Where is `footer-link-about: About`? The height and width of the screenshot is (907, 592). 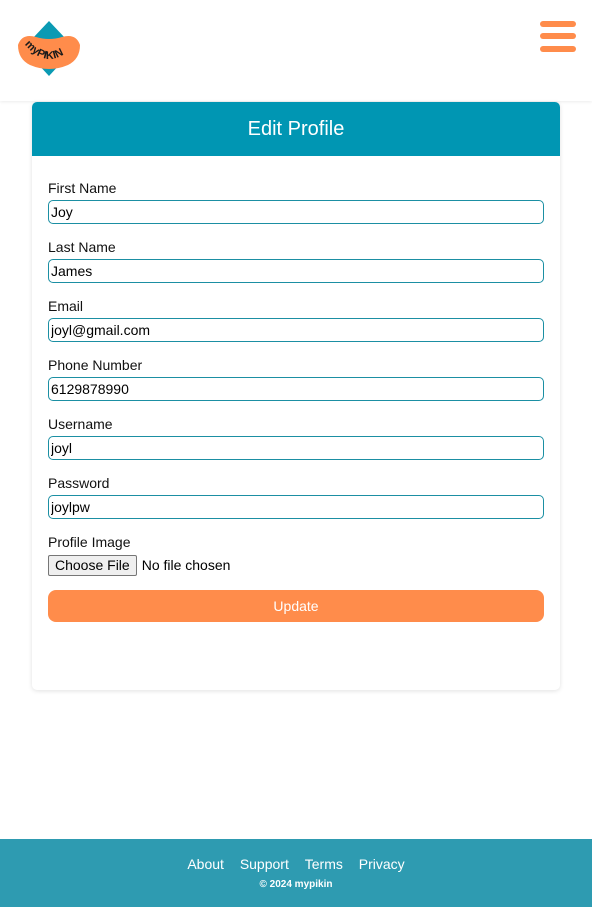
footer-link-about: About is located at coordinates (205, 864).